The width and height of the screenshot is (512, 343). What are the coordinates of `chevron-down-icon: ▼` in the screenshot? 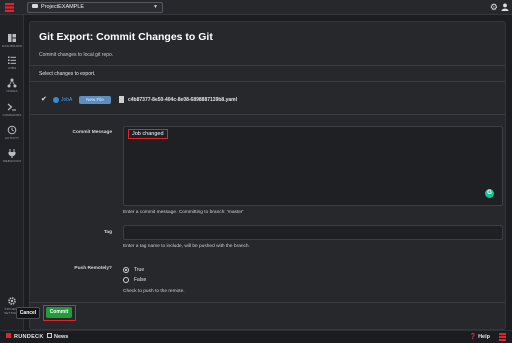 It's located at (155, 7).